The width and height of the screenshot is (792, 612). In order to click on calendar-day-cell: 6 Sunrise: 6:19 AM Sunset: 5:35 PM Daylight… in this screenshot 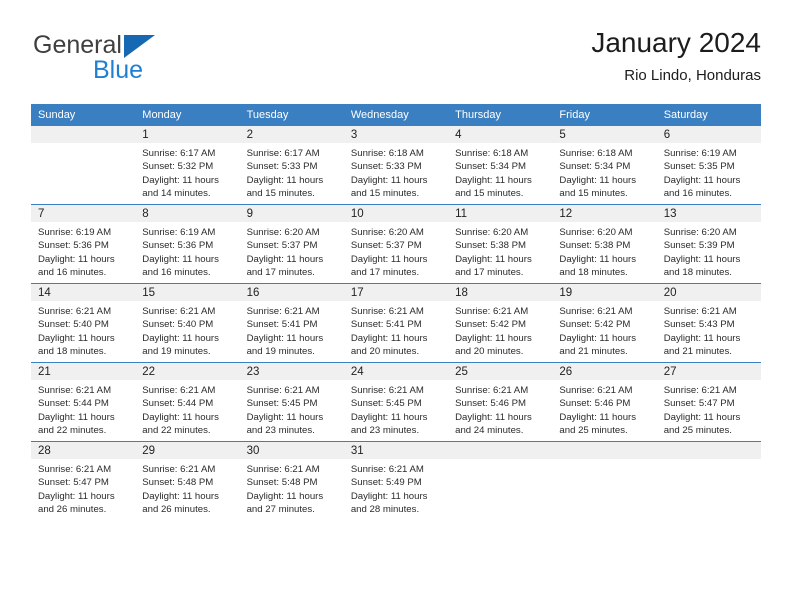, I will do `click(708, 165)`.